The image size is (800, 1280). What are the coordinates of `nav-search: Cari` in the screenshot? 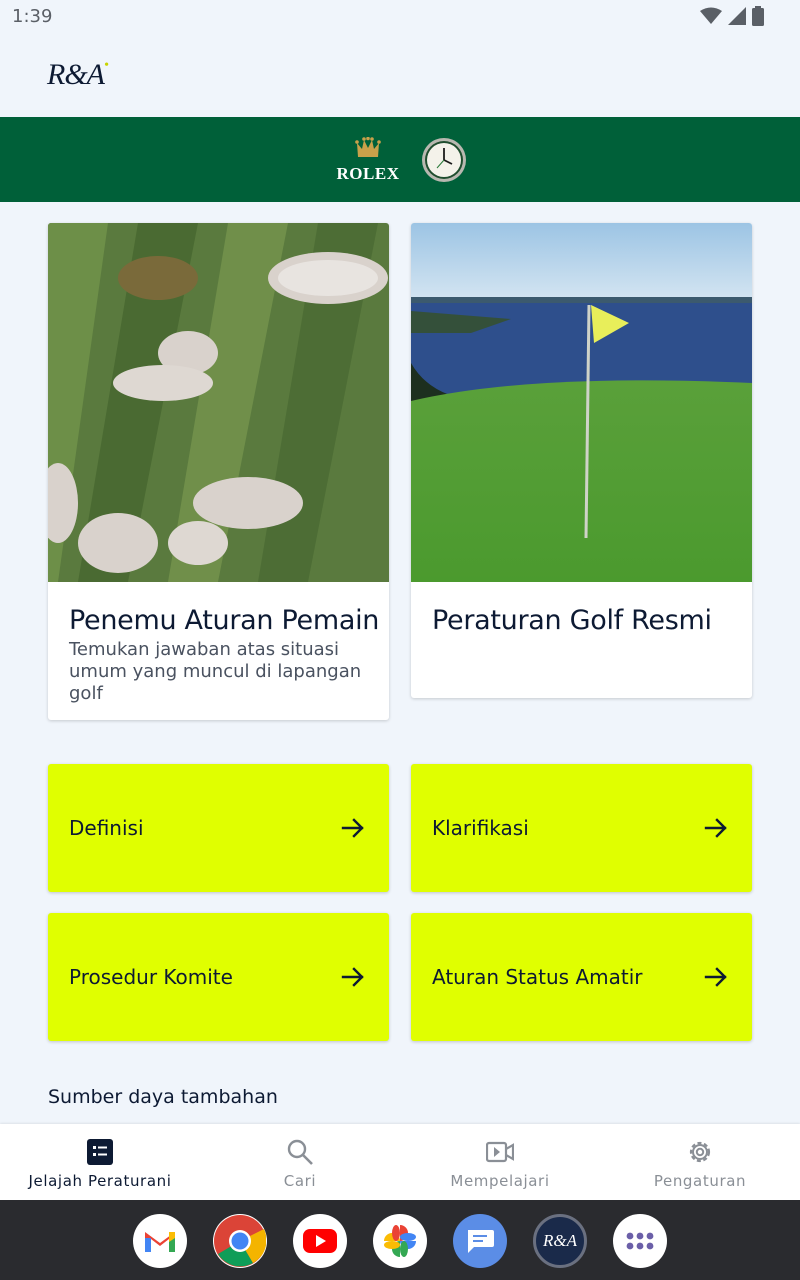 It's located at (300, 1162).